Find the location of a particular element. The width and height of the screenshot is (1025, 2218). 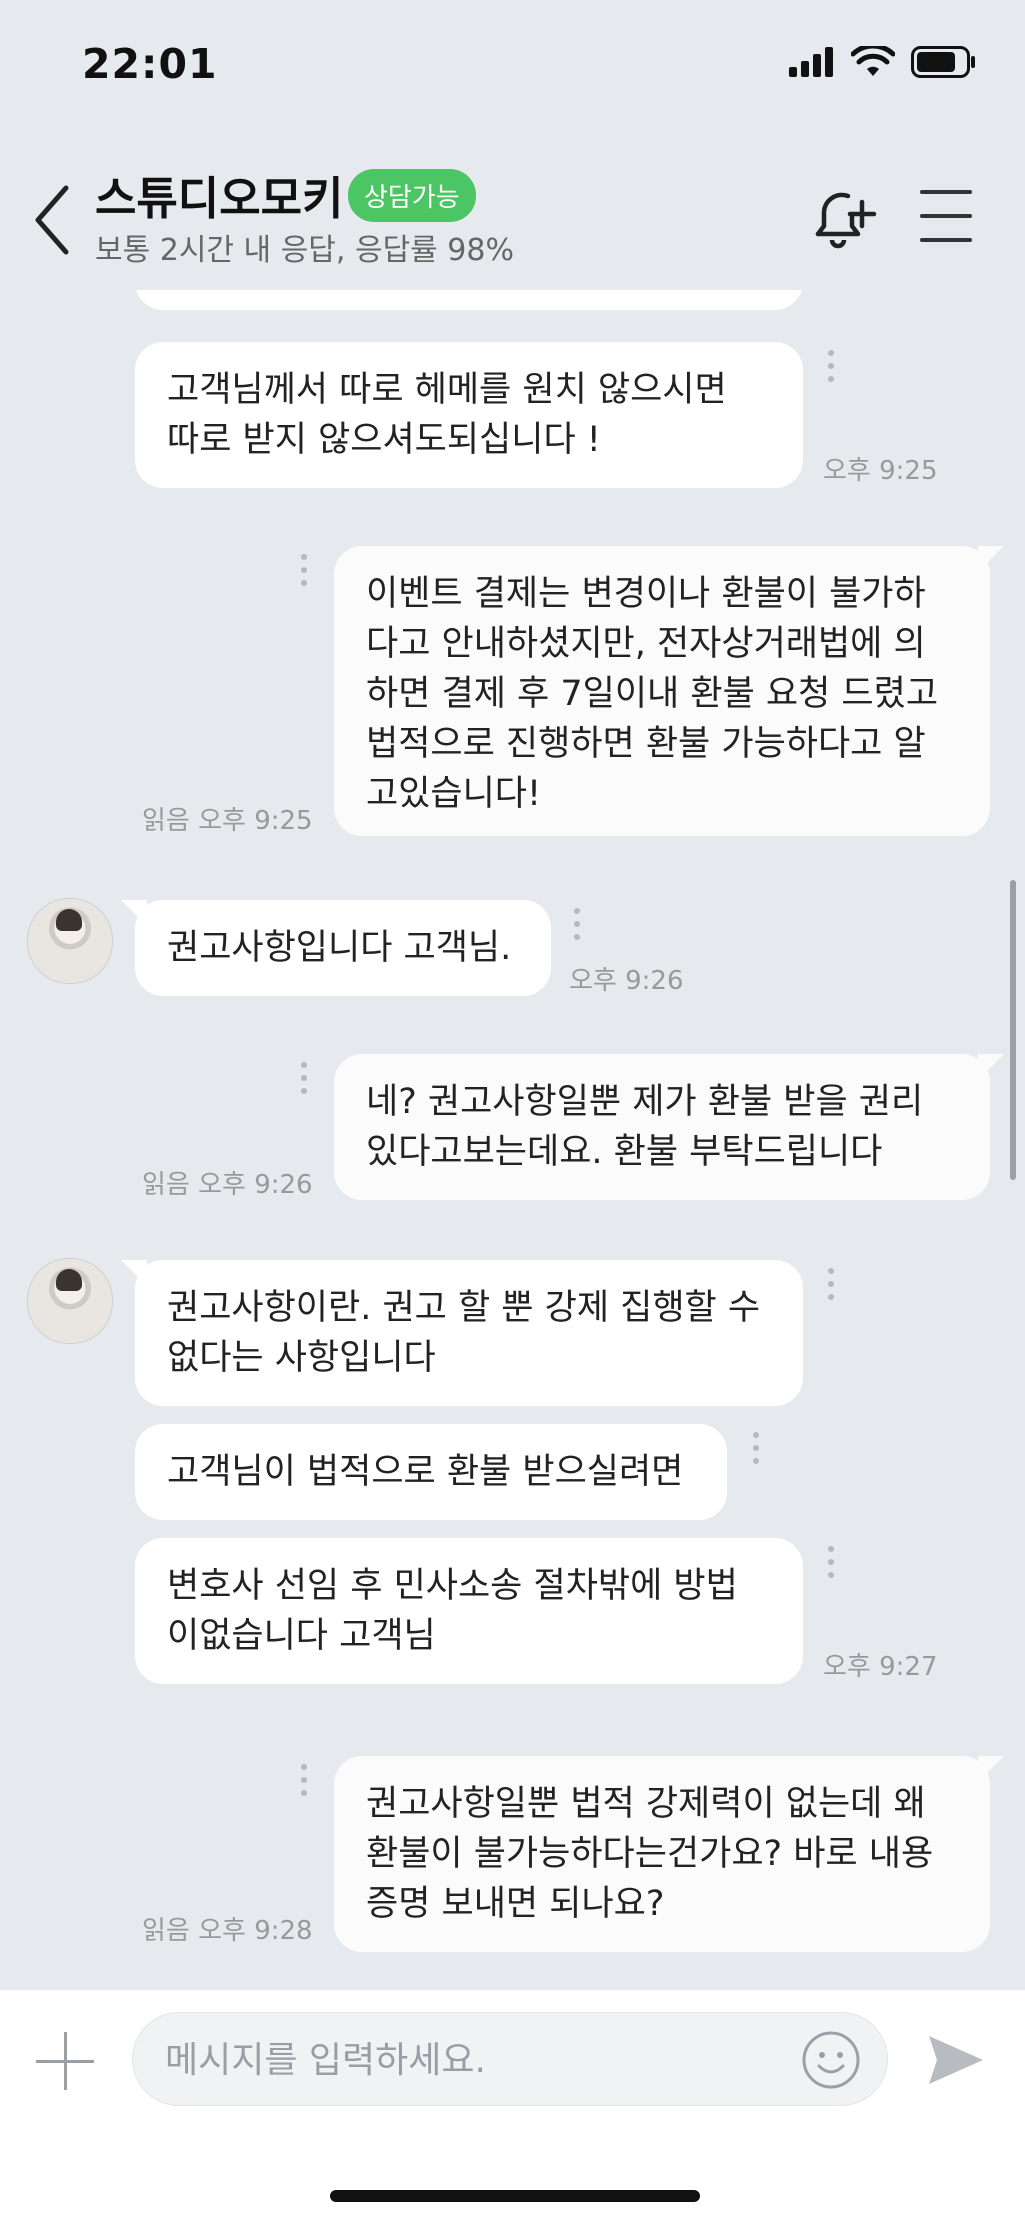

chat-title: 스튜디오모키 is located at coordinates (219, 198).